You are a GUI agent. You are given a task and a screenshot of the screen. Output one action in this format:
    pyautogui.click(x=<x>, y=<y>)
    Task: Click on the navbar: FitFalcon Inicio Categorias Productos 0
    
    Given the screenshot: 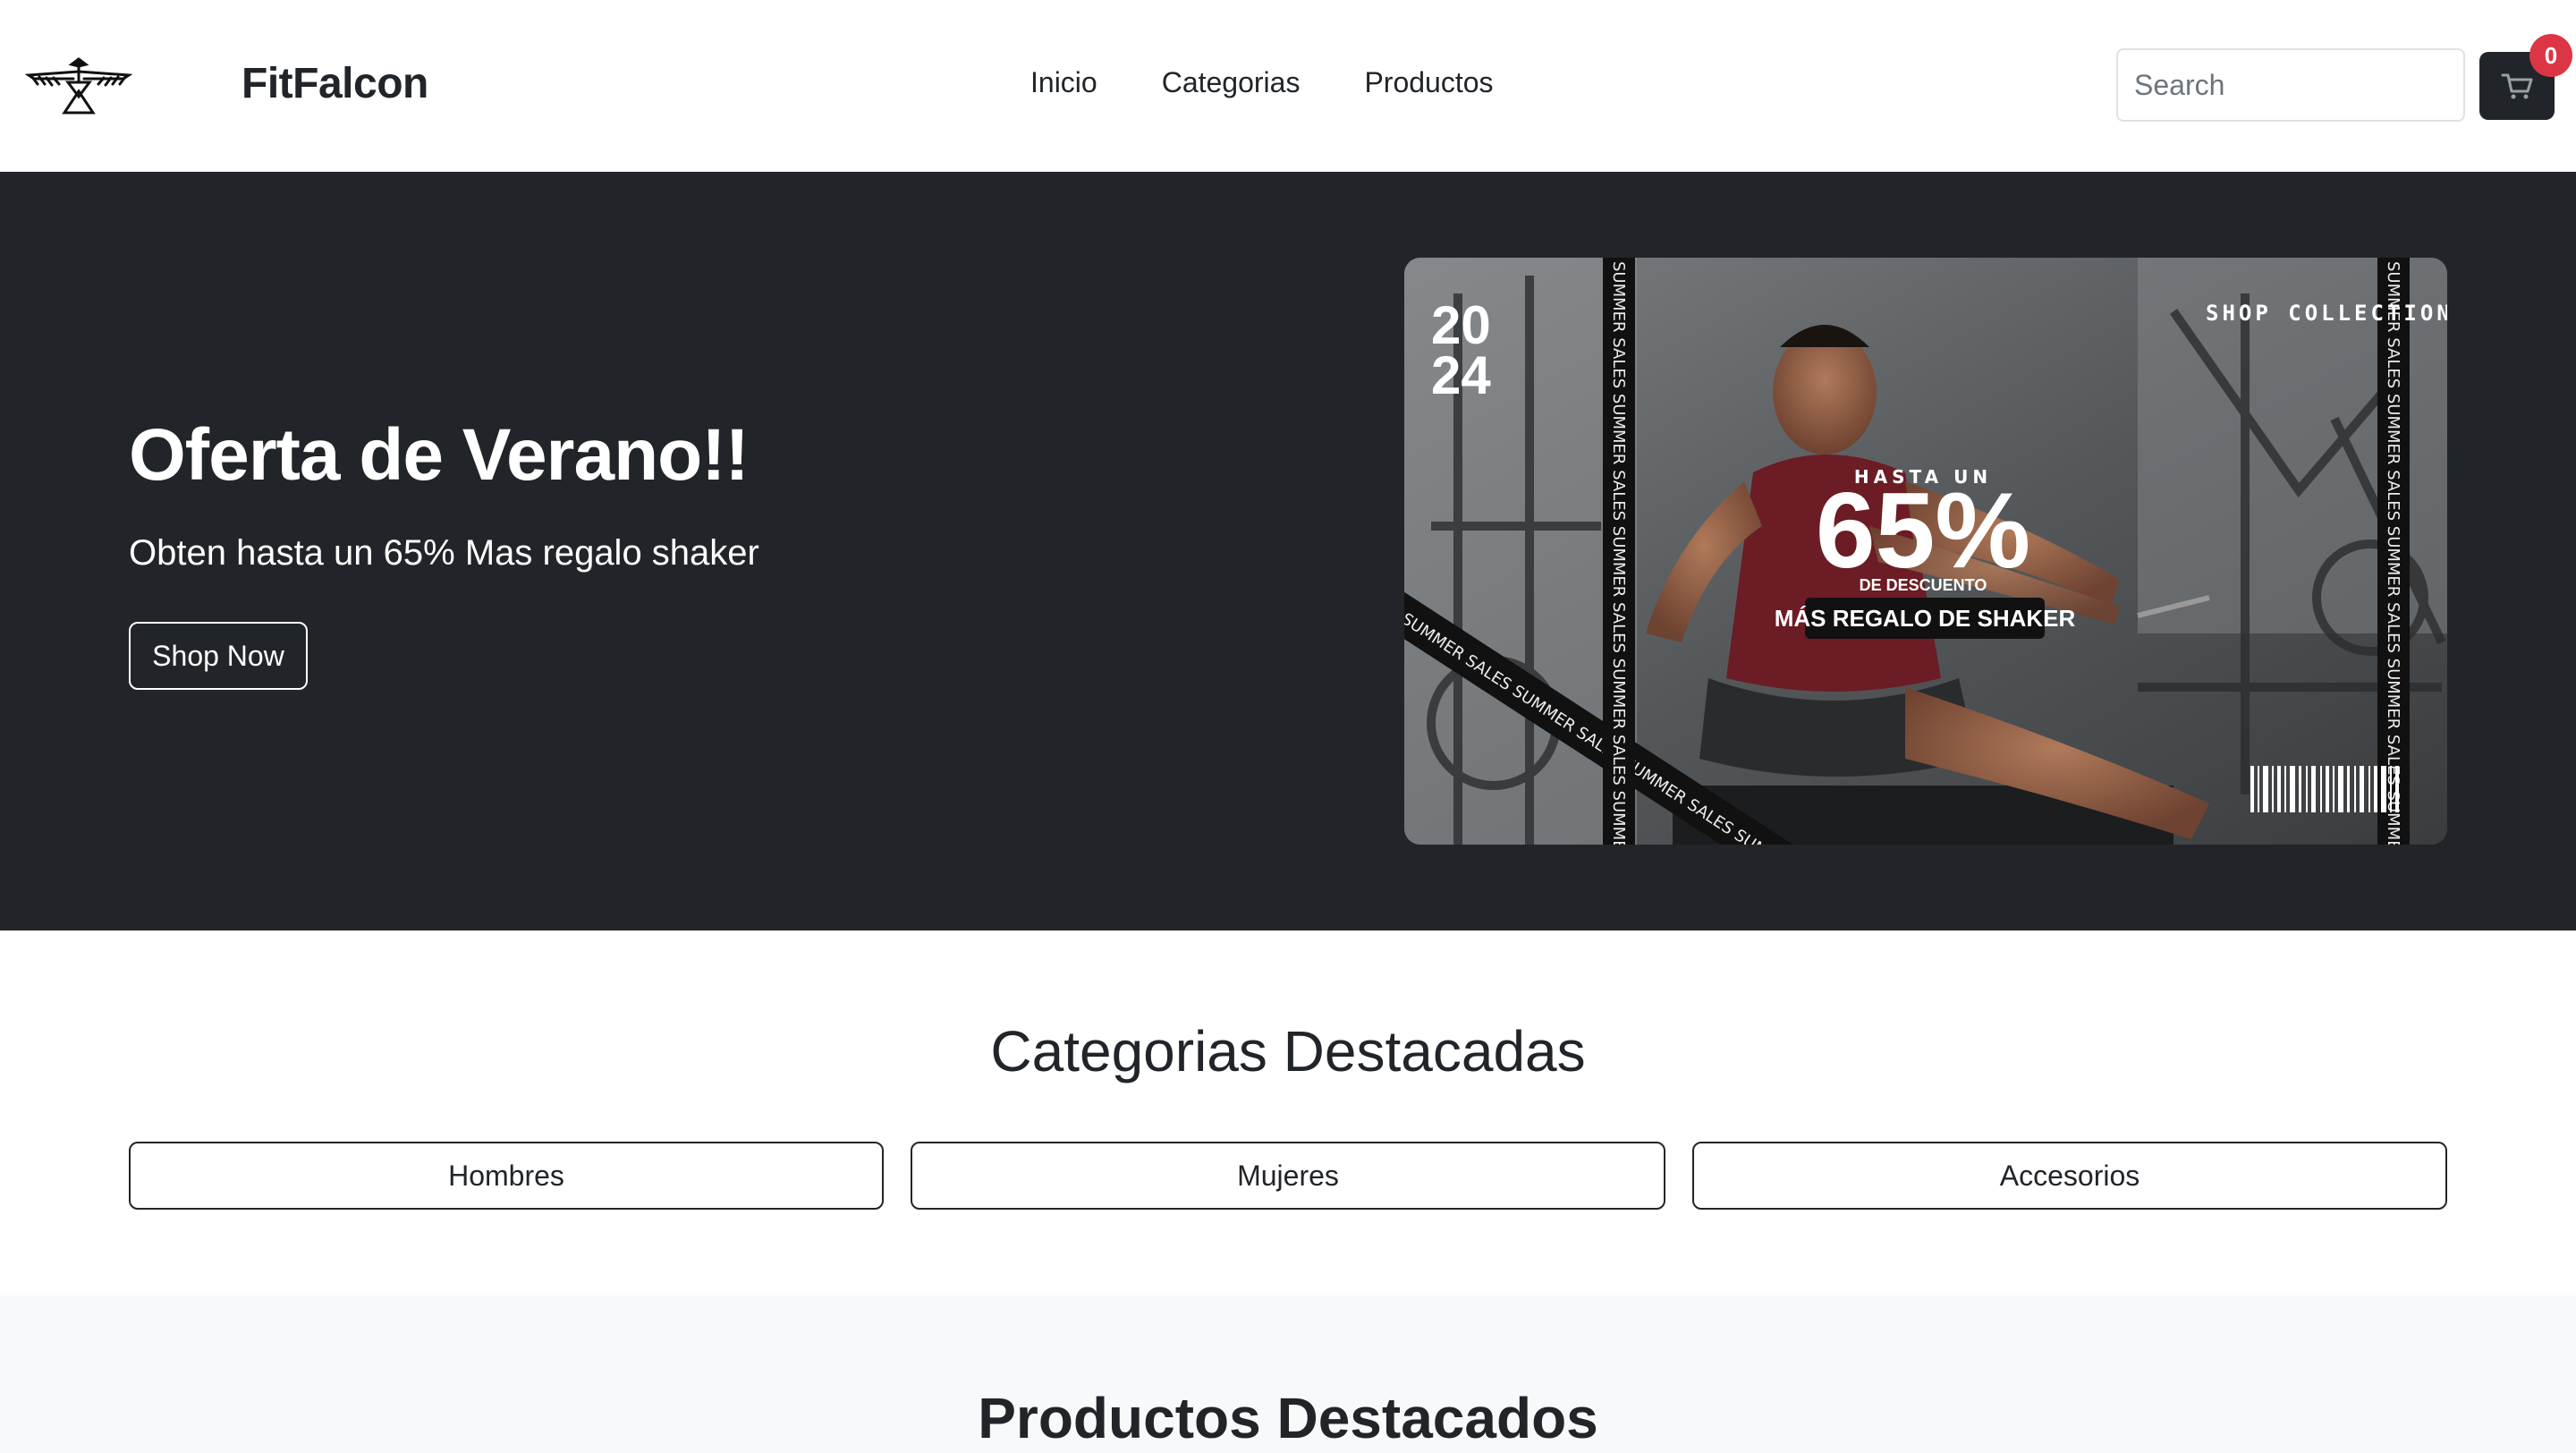 What is the action you would take?
    pyautogui.click(x=1288, y=86)
    